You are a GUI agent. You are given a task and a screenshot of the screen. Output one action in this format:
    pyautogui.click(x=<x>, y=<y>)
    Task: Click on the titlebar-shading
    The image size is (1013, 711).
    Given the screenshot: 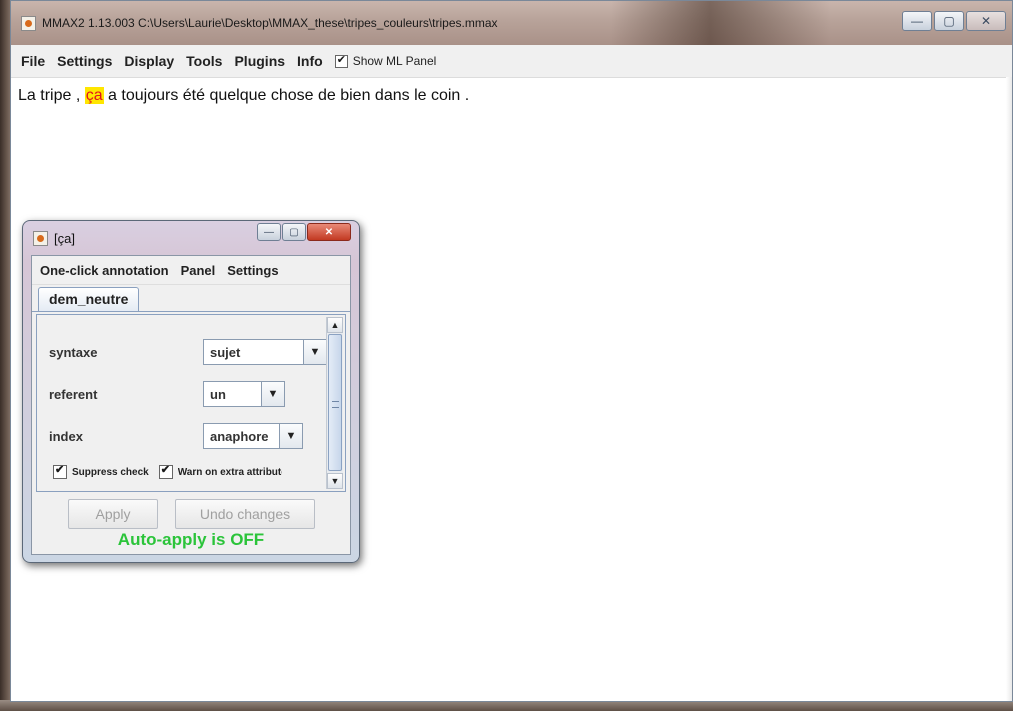 What is the action you would take?
    pyautogui.click(x=721, y=23)
    